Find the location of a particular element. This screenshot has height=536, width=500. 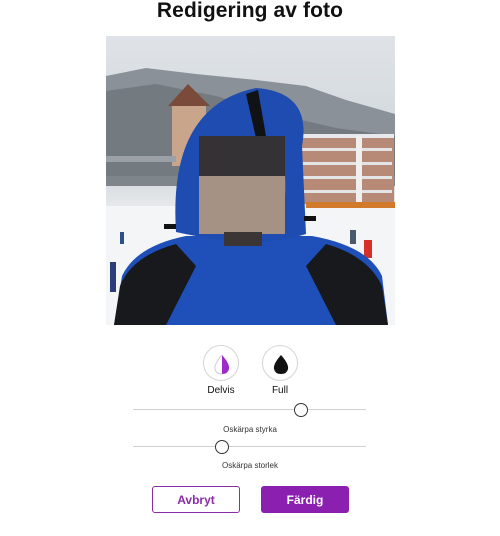

blur-mode-full-label: Full is located at coordinates (280, 390).